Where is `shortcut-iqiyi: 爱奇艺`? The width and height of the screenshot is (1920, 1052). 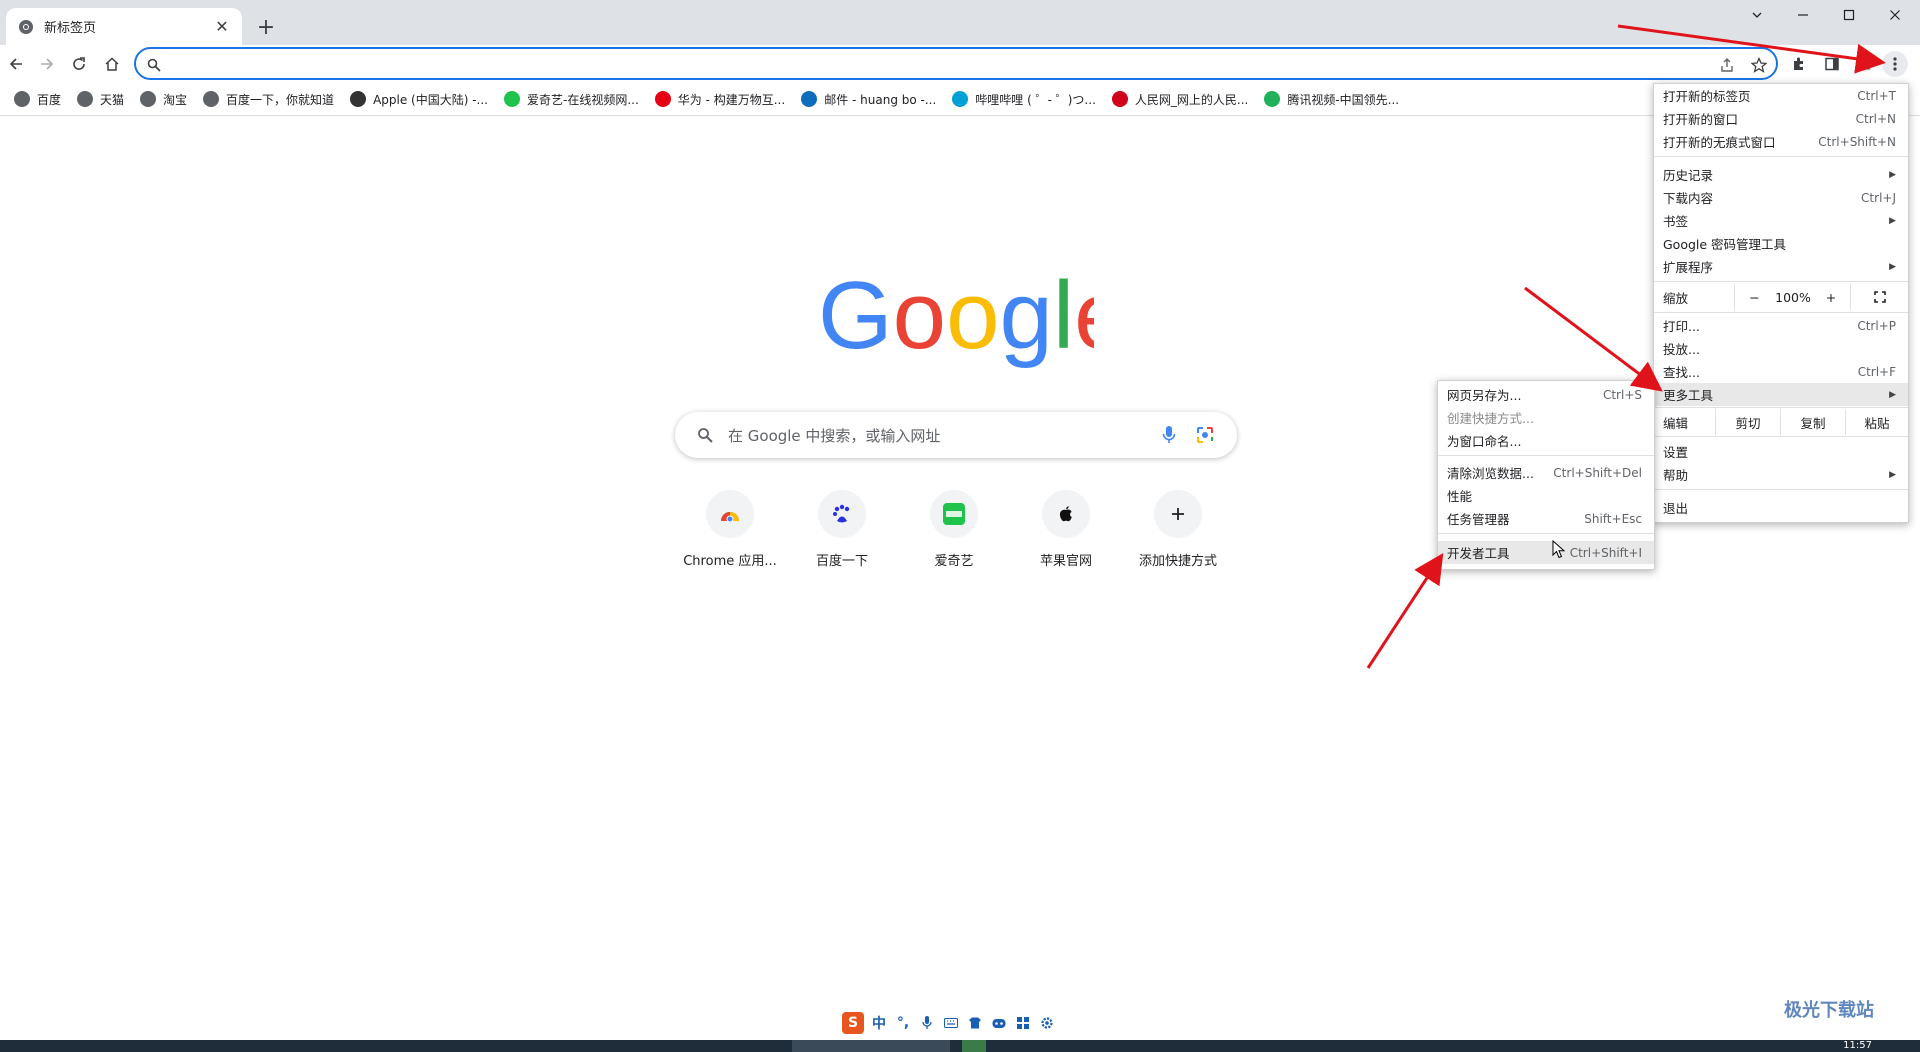 shortcut-iqiyi: 爱奇艺 is located at coordinates (954, 529).